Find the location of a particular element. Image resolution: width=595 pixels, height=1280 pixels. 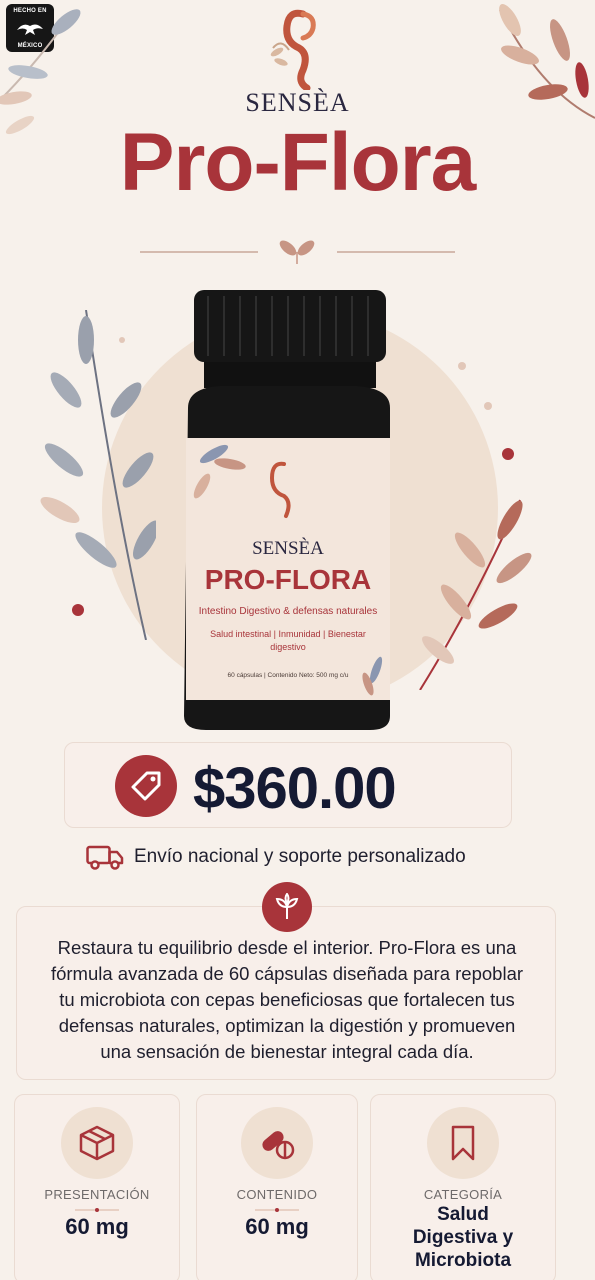

price-box: $360.00 is located at coordinates (288, 785).